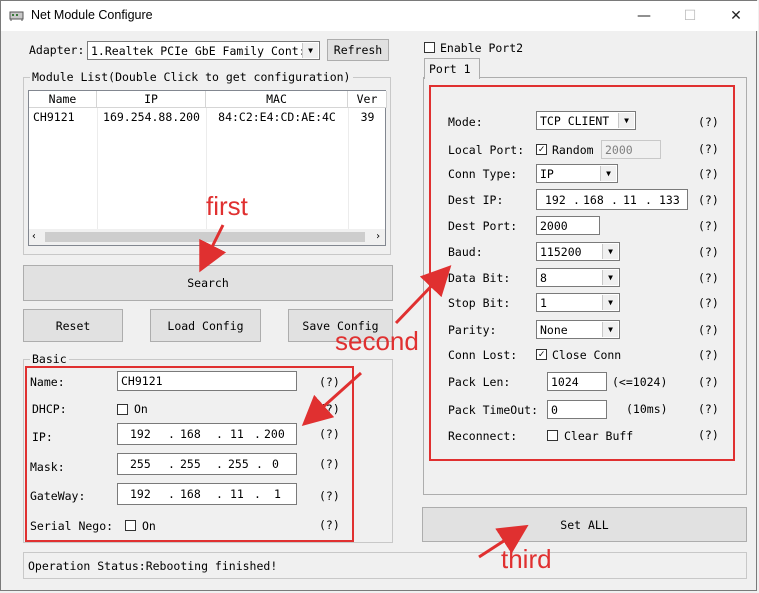 This screenshot has width=759, height=593. I want to click on pack-len-label: Pack Len:, so click(479, 382).